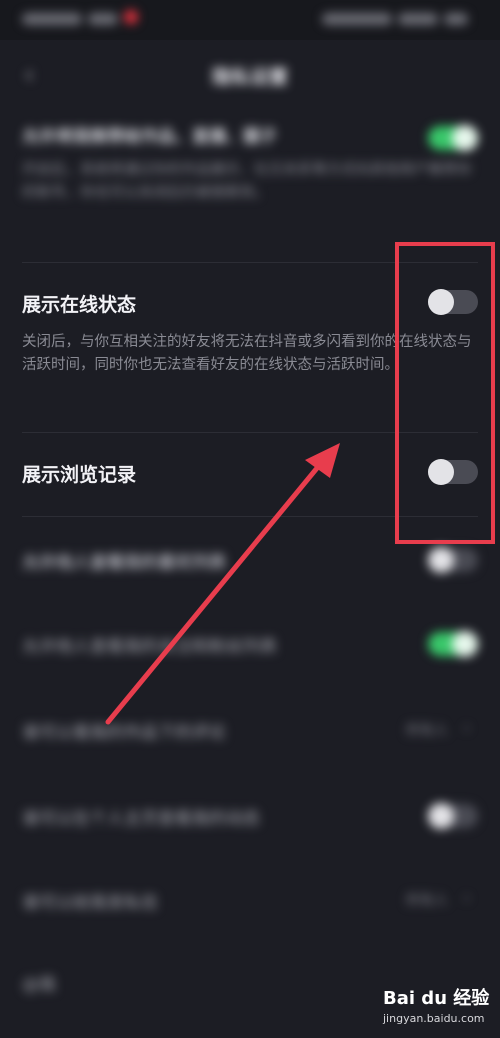 This screenshot has height=1038, width=500. What do you see at coordinates (453, 138) in the screenshot?
I see `recommend-toggle` at bounding box center [453, 138].